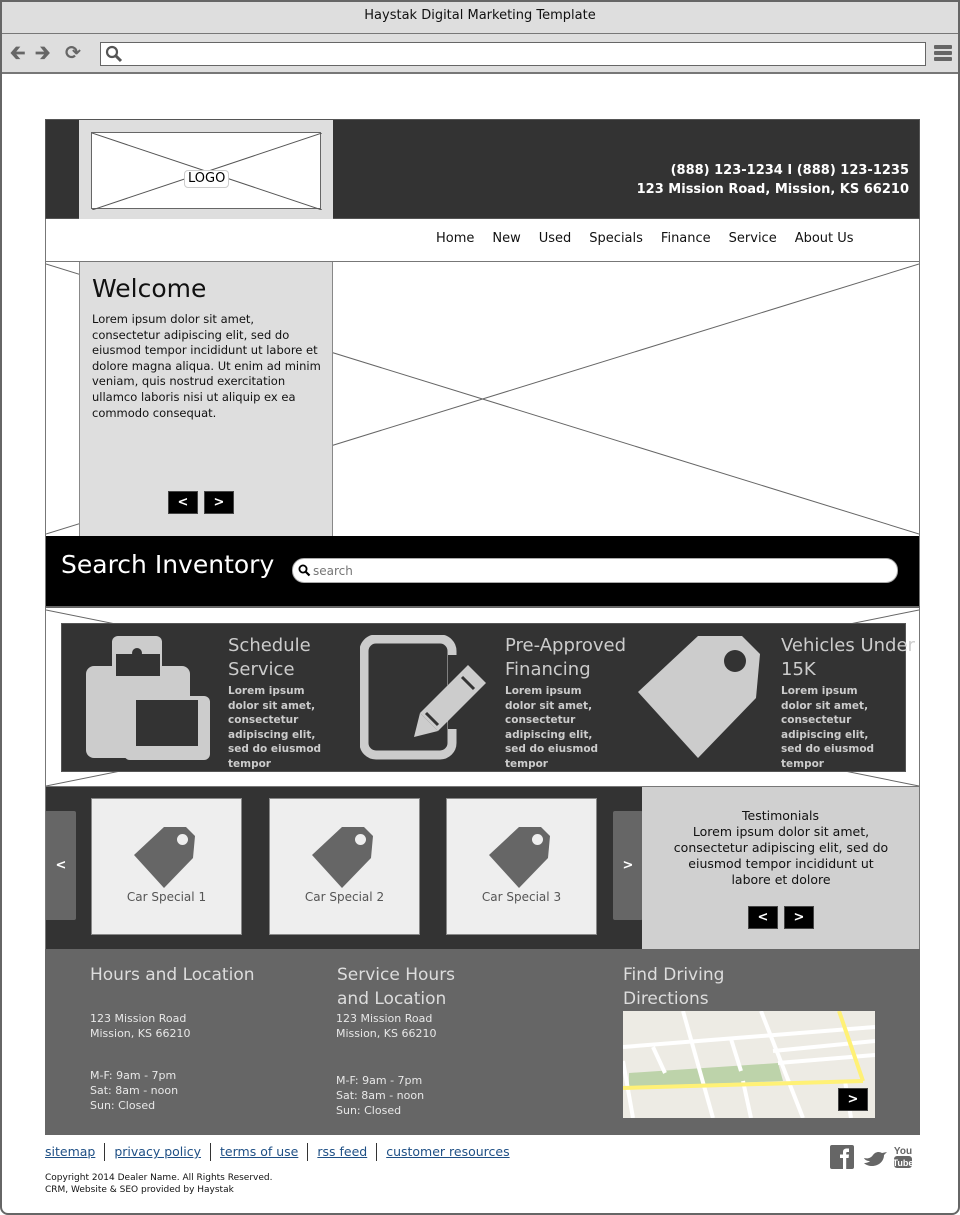 This screenshot has width=960, height=1215. What do you see at coordinates (148, 698) in the screenshot?
I see `clipboard-icon` at bounding box center [148, 698].